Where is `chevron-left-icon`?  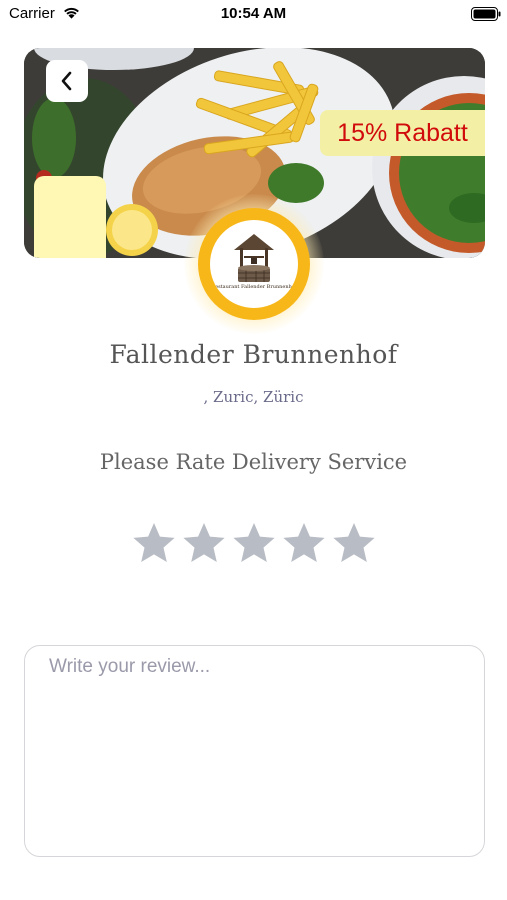 chevron-left-icon is located at coordinates (66, 81).